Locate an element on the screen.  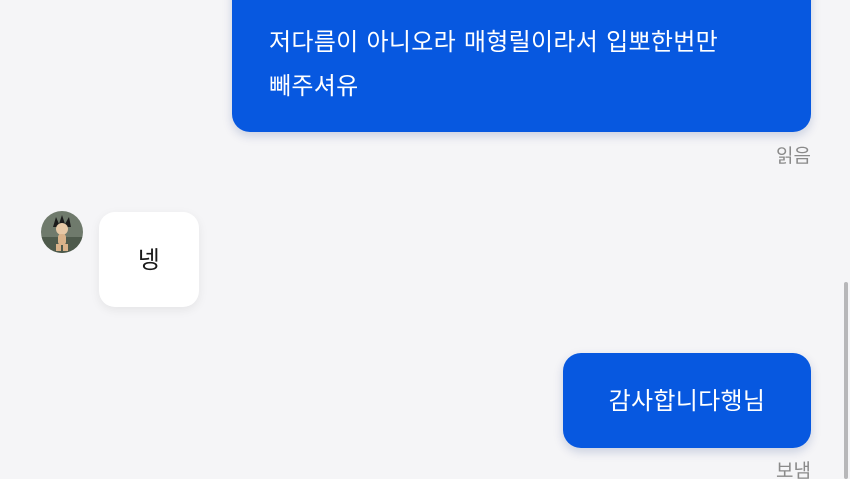
read-status: 읽음 is located at coordinates (793, 156).